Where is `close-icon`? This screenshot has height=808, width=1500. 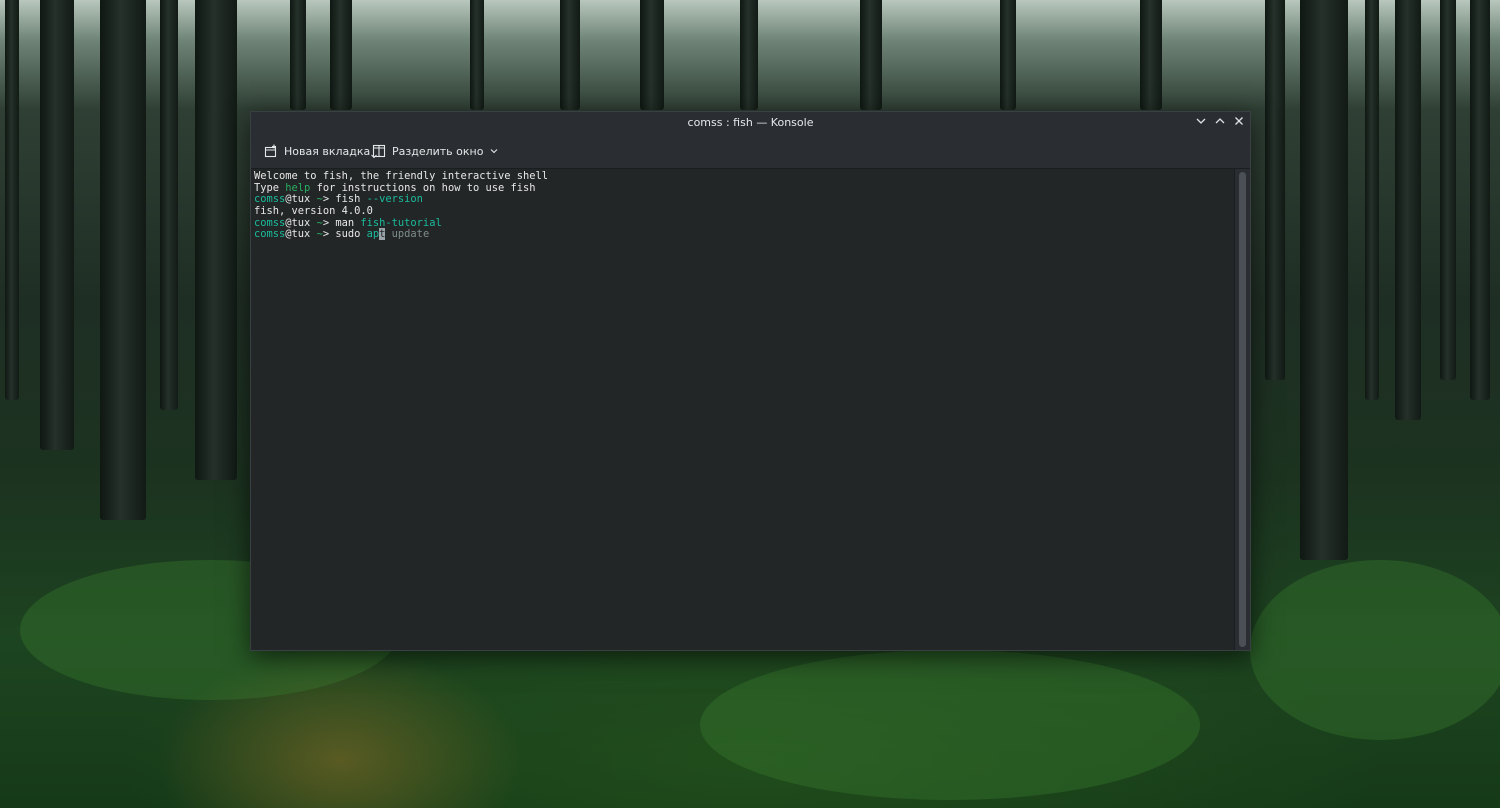 close-icon is located at coordinates (1239, 123).